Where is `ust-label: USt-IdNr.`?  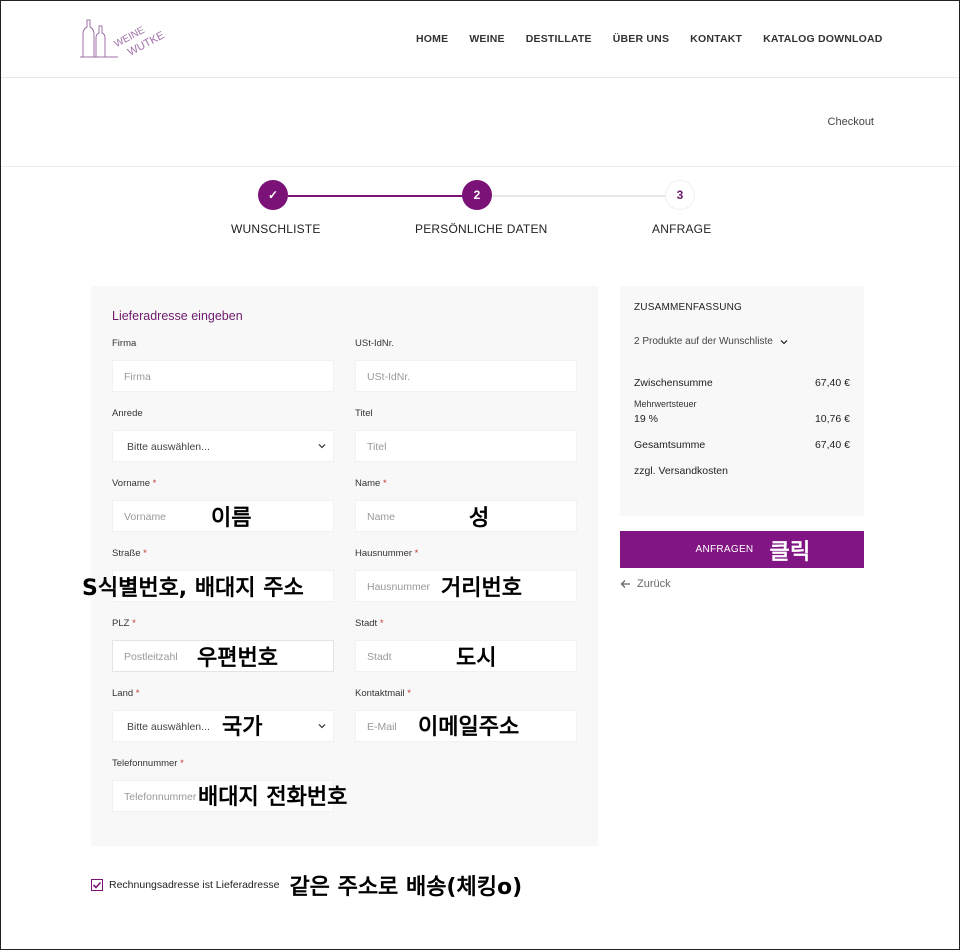 ust-label: USt-IdNr. is located at coordinates (375, 343).